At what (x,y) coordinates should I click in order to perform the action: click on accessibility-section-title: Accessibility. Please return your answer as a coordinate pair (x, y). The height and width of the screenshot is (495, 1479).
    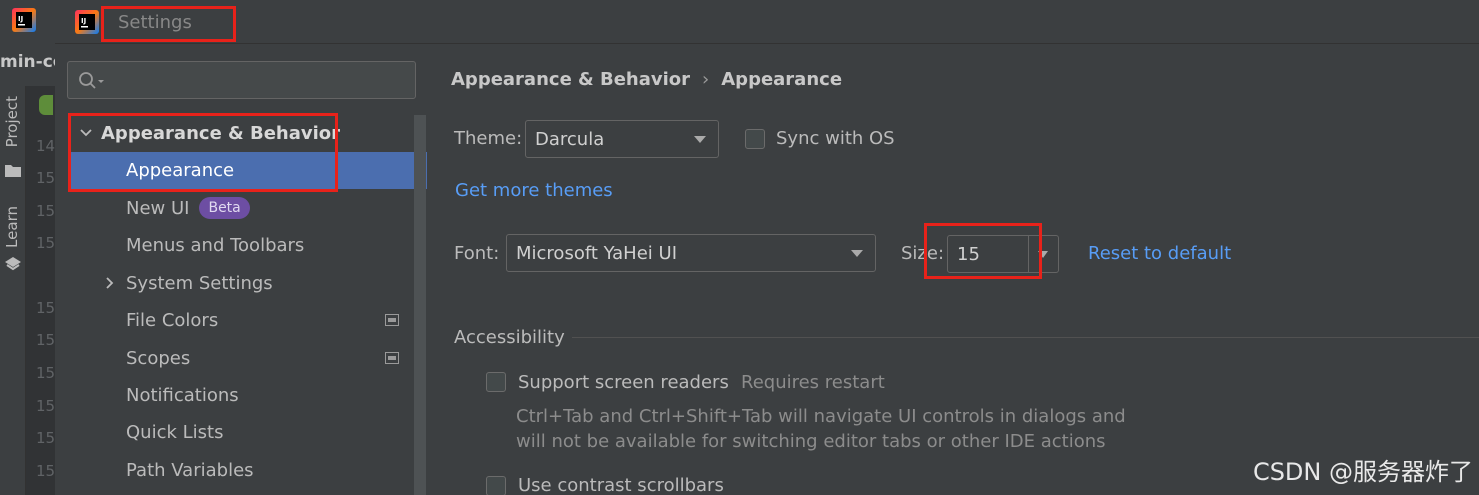
    Looking at the image, I should click on (509, 337).